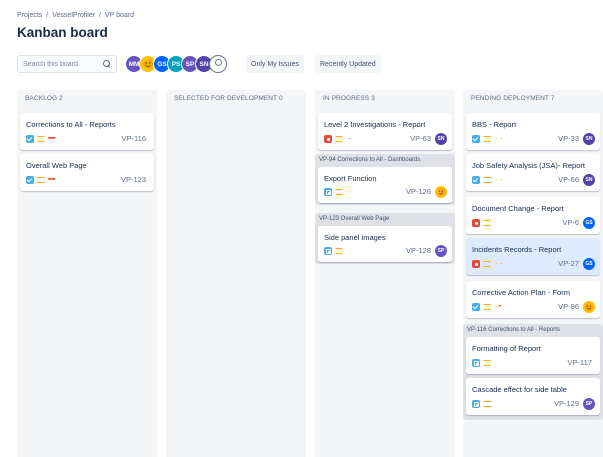 The image size is (603, 457). What do you see at coordinates (566, 403) in the screenshot?
I see `issue-key: VP-129` at bounding box center [566, 403].